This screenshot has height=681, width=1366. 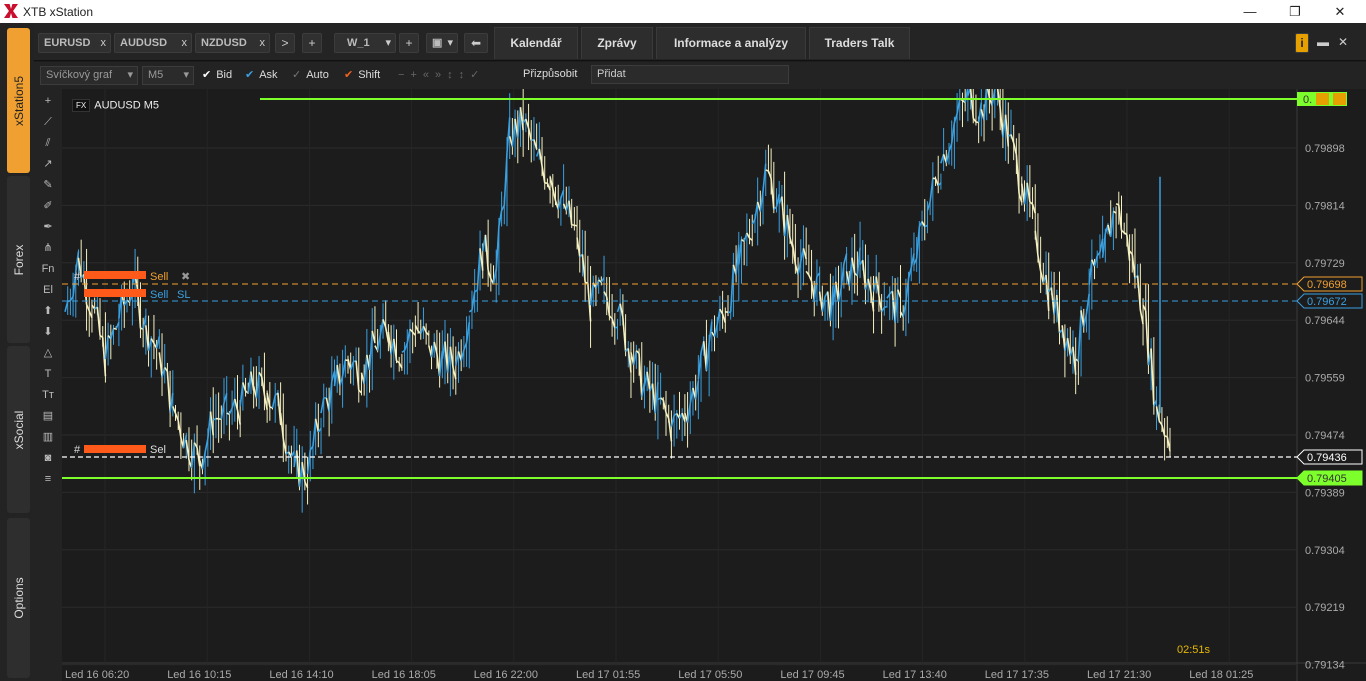 I want to click on back-button: ⬅, so click(x=476, y=43).